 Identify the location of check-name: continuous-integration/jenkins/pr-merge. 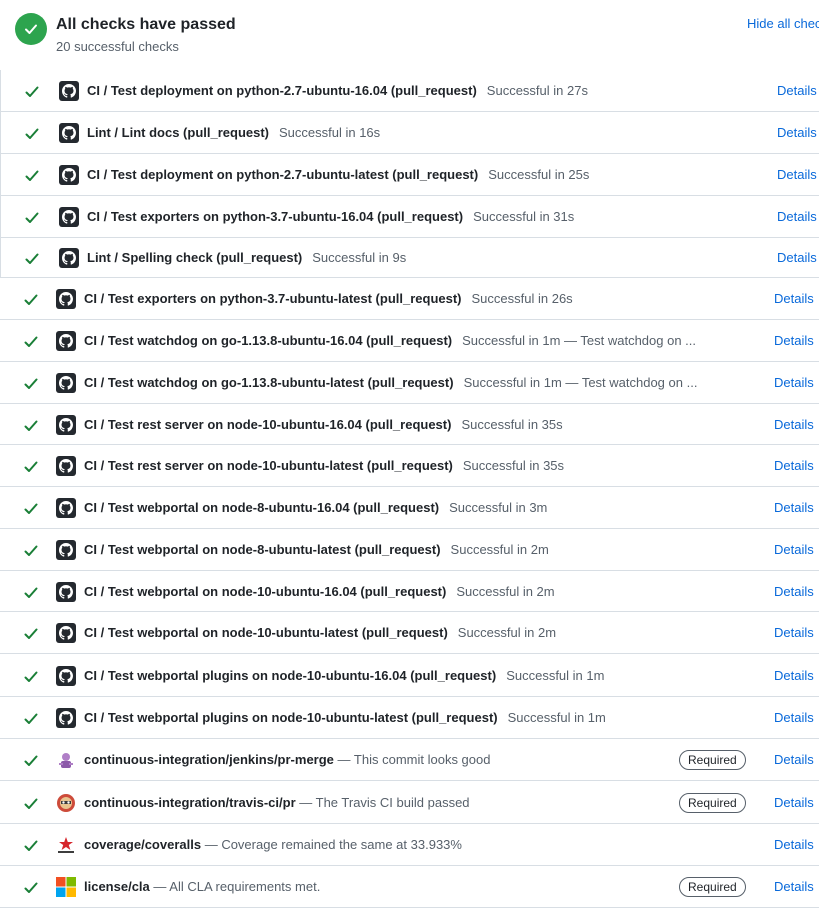
(209, 759).